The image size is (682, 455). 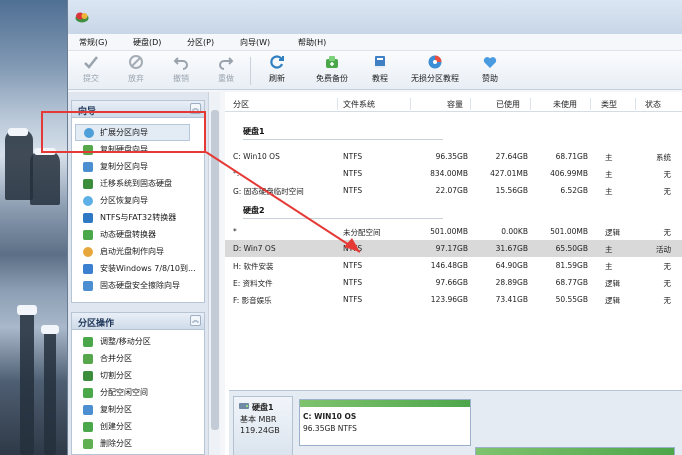 I want to click on table-cell: 64.90GB, so click(x=511, y=265).